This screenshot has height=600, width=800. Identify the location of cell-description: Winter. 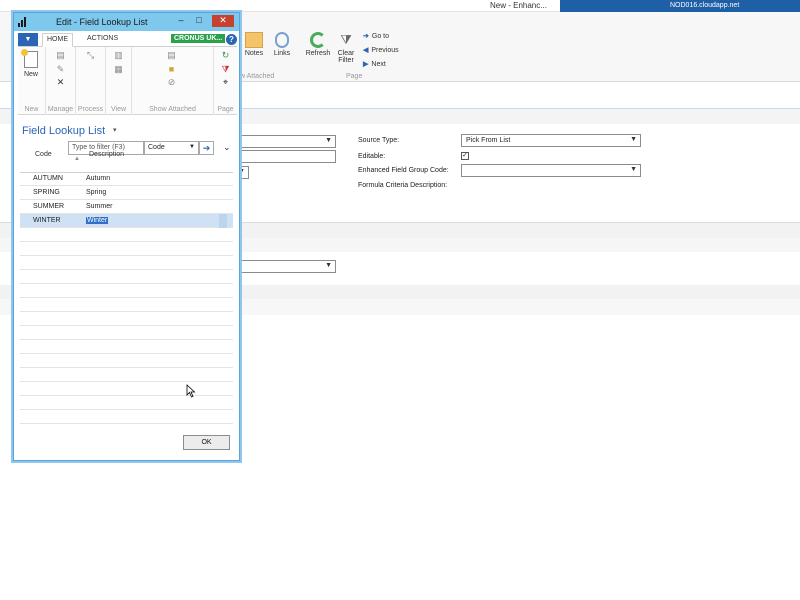
(97, 220).